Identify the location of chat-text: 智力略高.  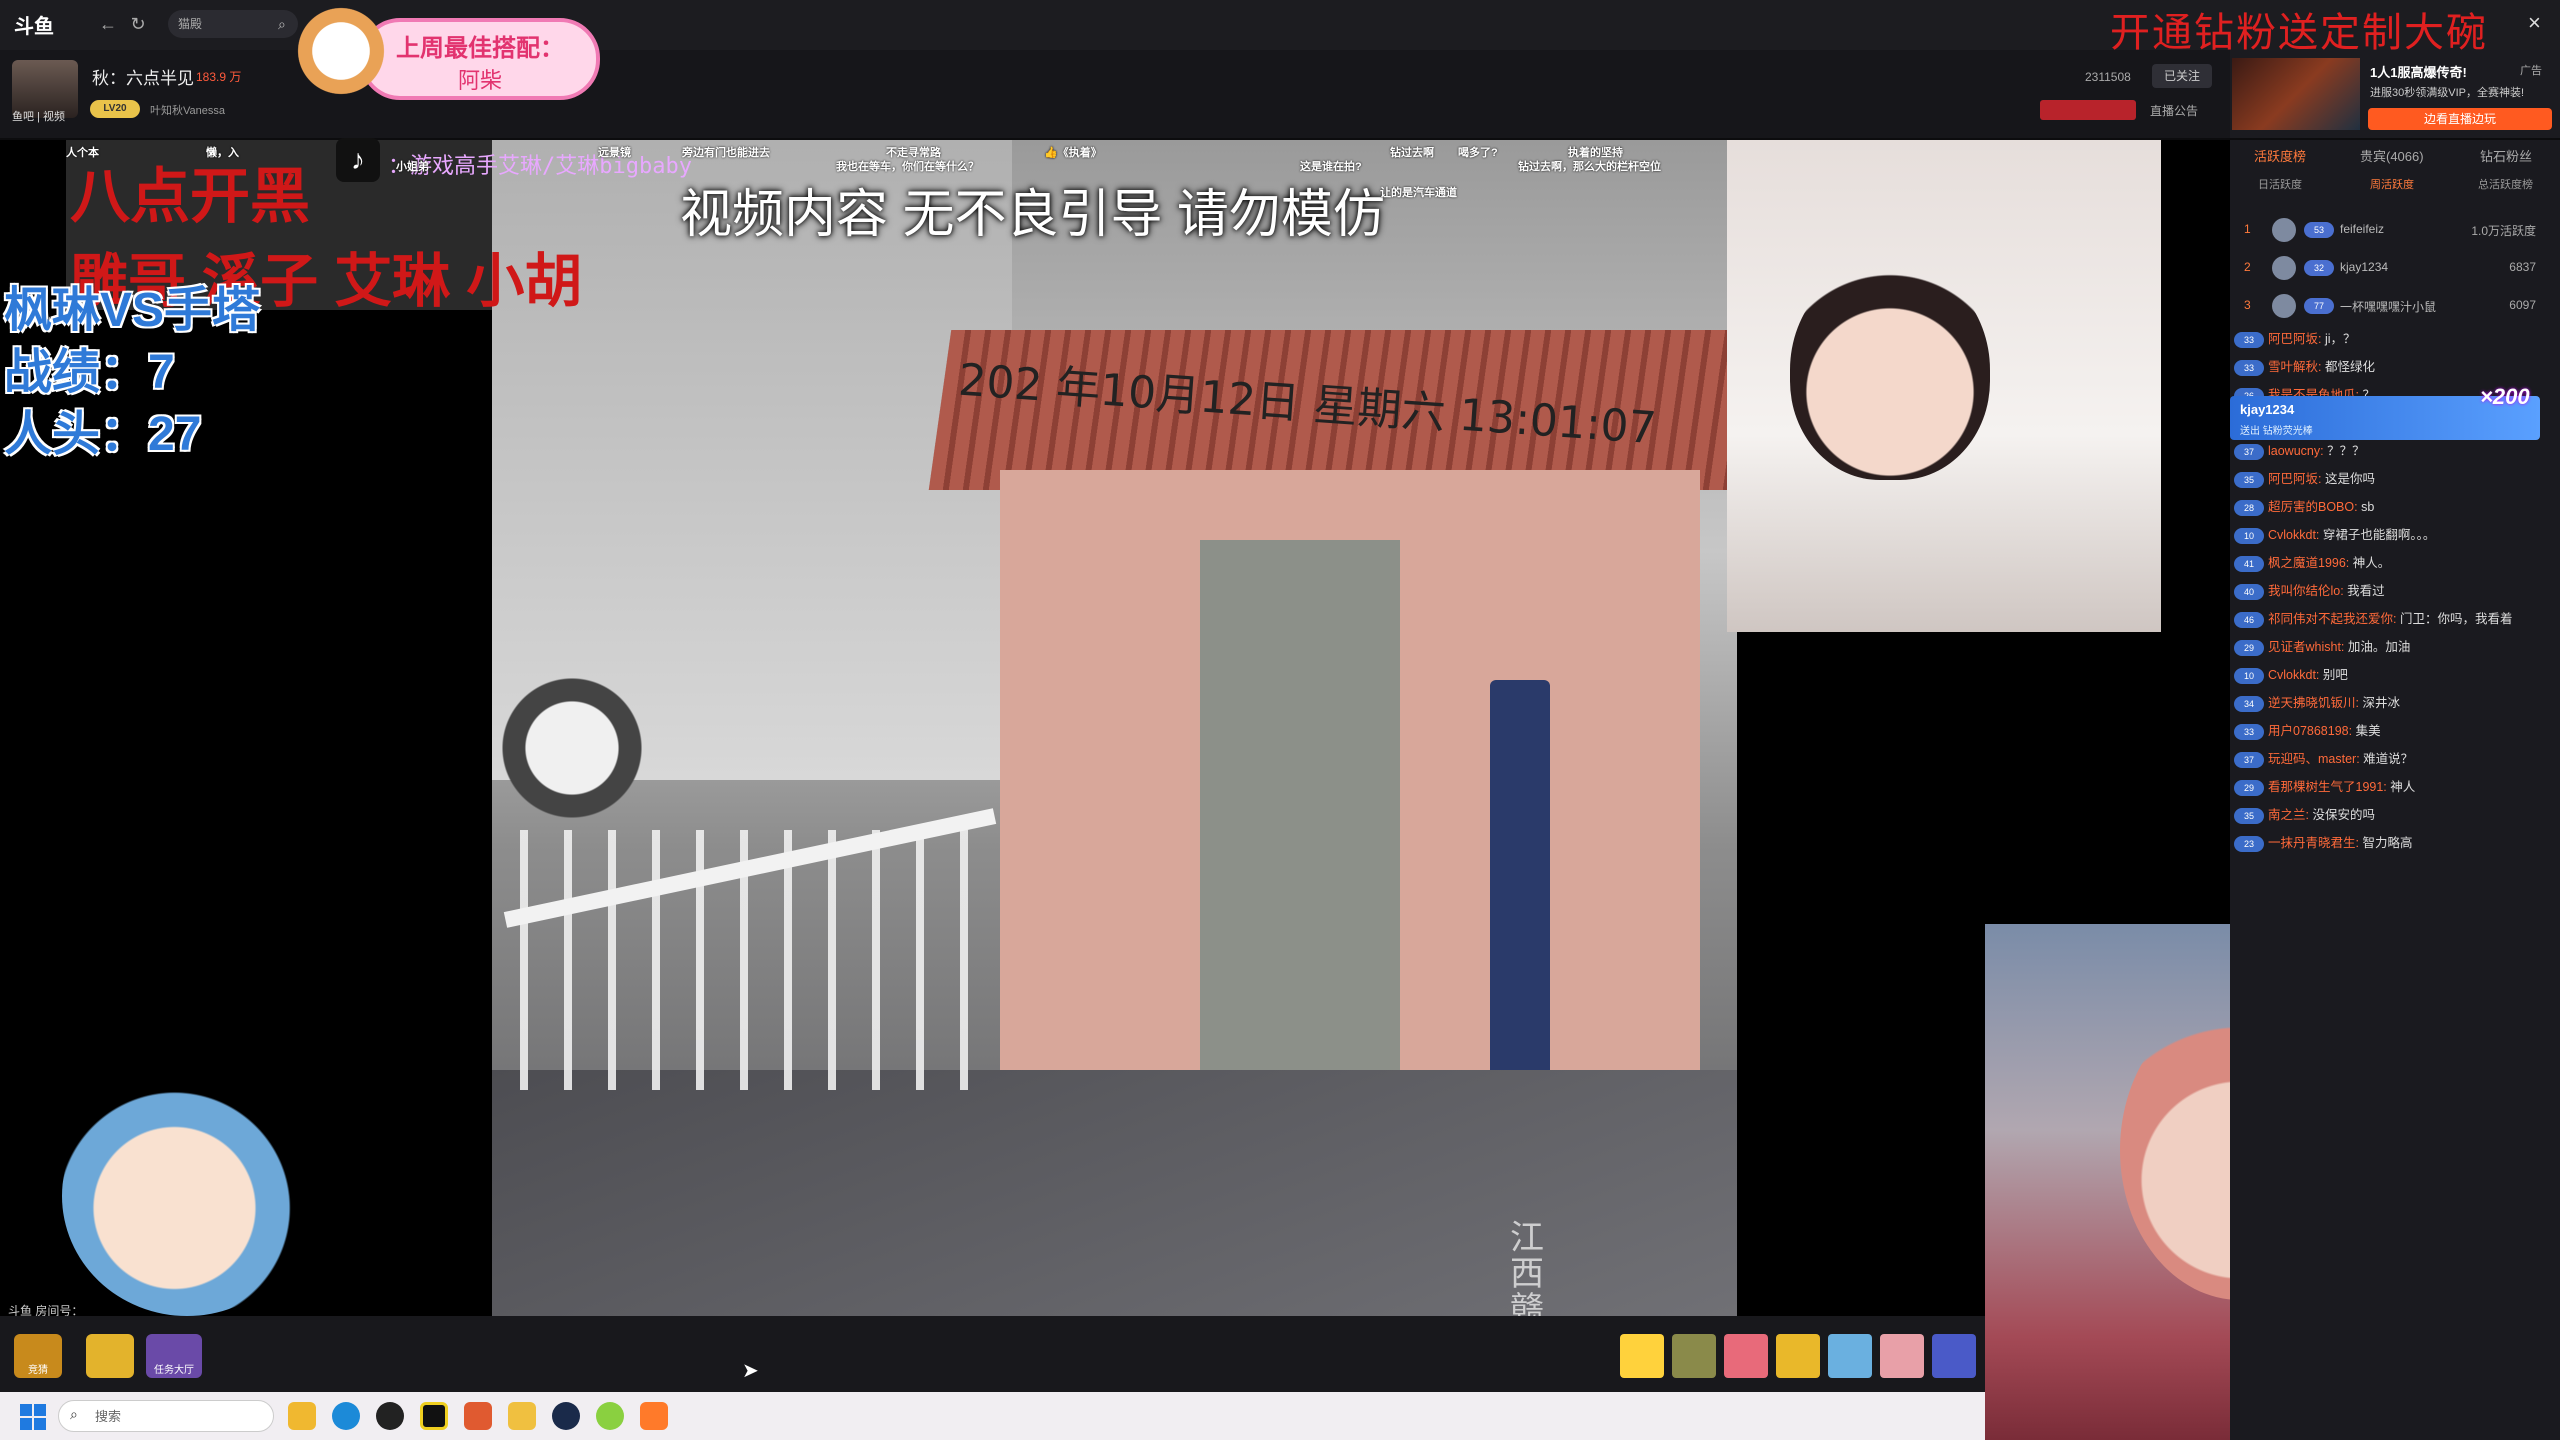
(2385, 843).